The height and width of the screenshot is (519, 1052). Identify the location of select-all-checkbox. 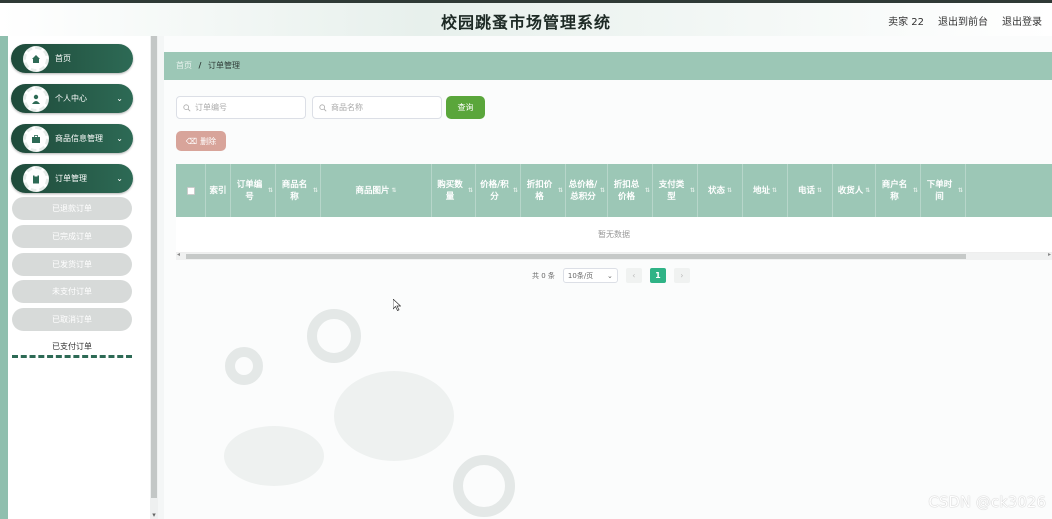
(190, 190).